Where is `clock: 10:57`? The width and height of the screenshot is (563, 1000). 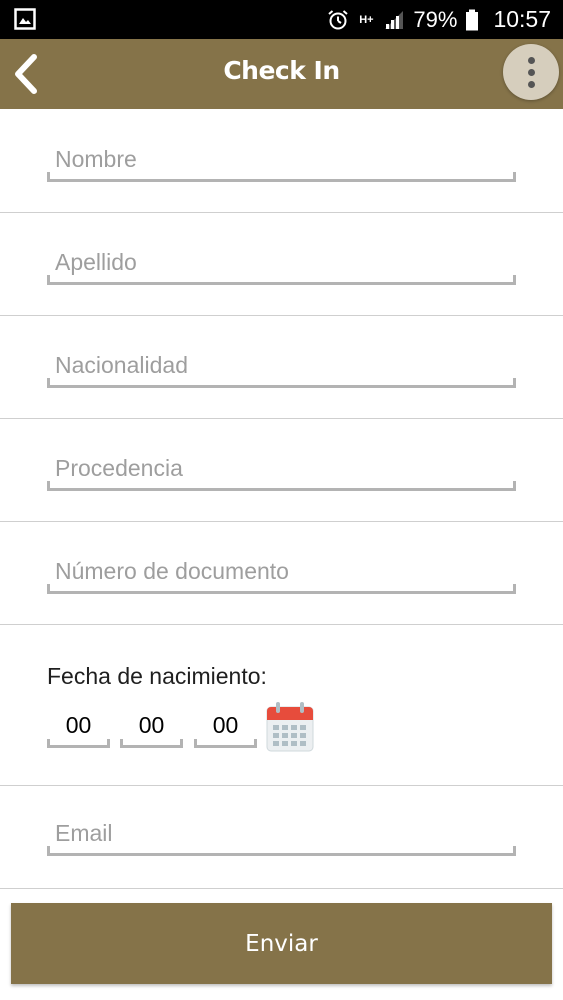
clock: 10:57 is located at coordinates (522, 19).